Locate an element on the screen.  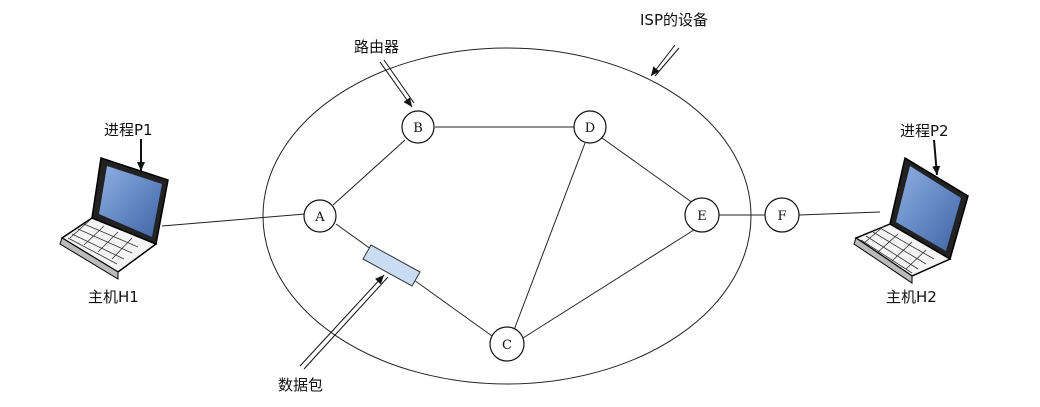
link-a-b is located at coordinates (369, 172).